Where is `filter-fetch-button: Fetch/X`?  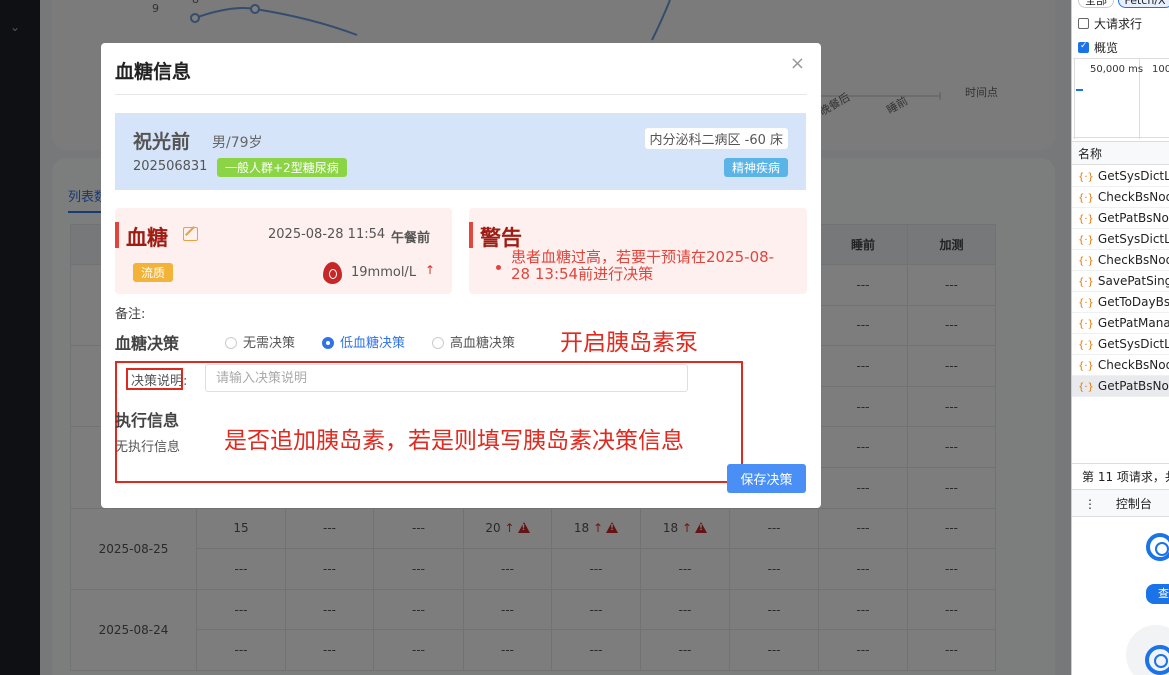 filter-fetch-button: Fetch/X is located at coordinates (1143, 4).